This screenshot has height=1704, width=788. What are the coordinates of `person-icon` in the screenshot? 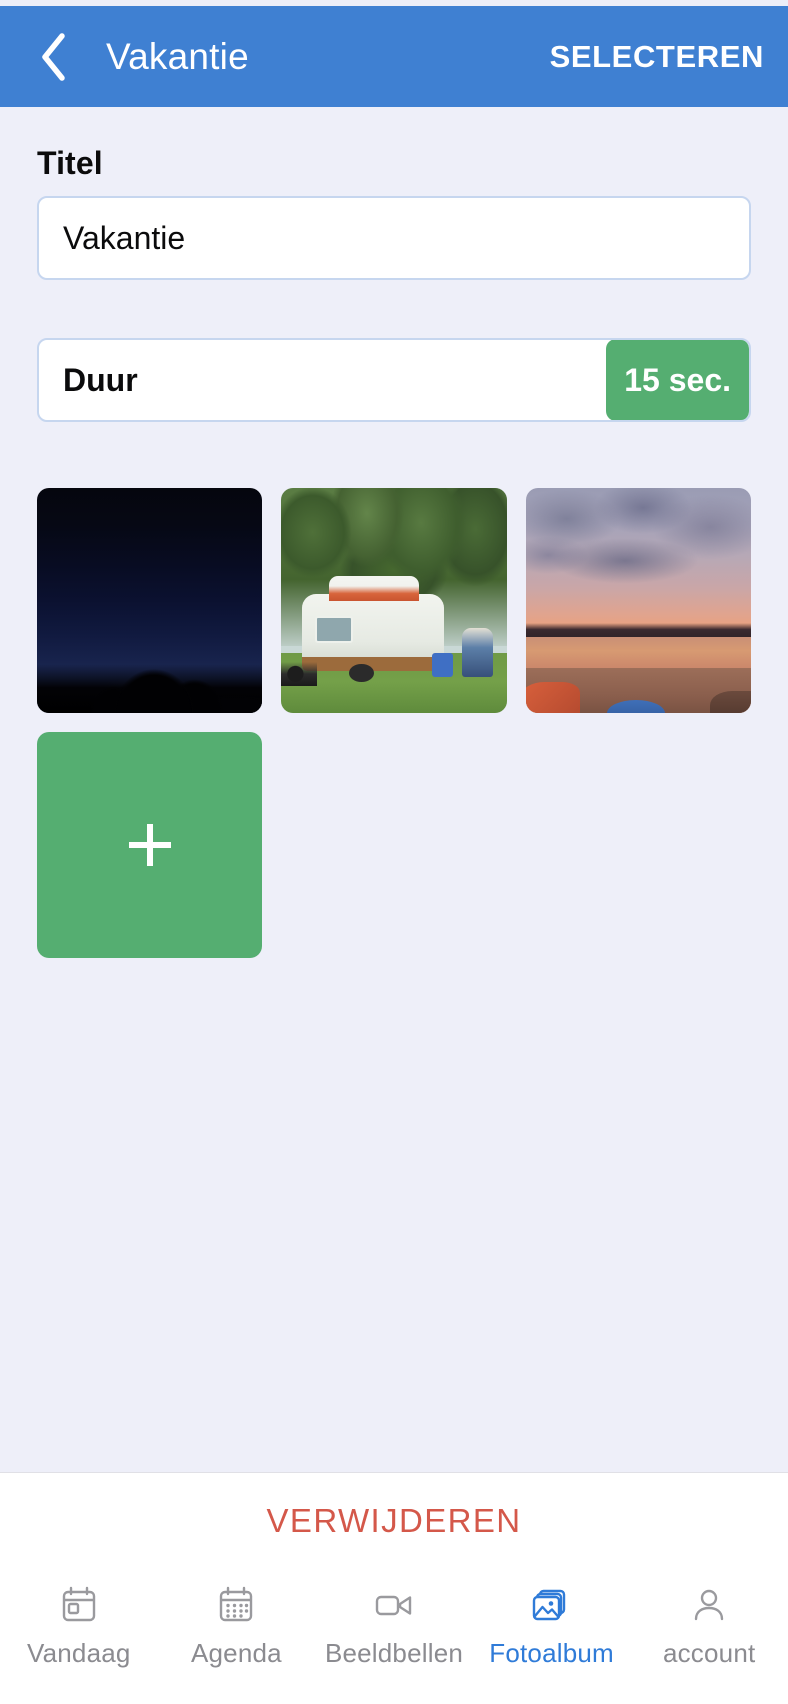 It's located at (709, 1605).